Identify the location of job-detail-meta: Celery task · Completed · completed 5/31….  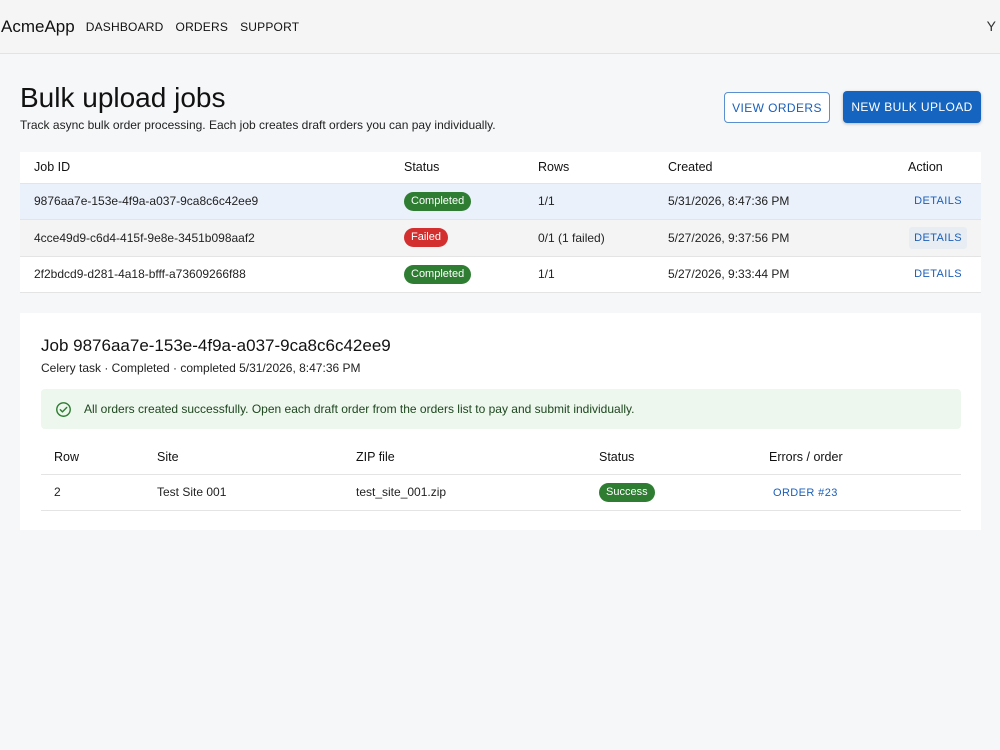
(201, 368).